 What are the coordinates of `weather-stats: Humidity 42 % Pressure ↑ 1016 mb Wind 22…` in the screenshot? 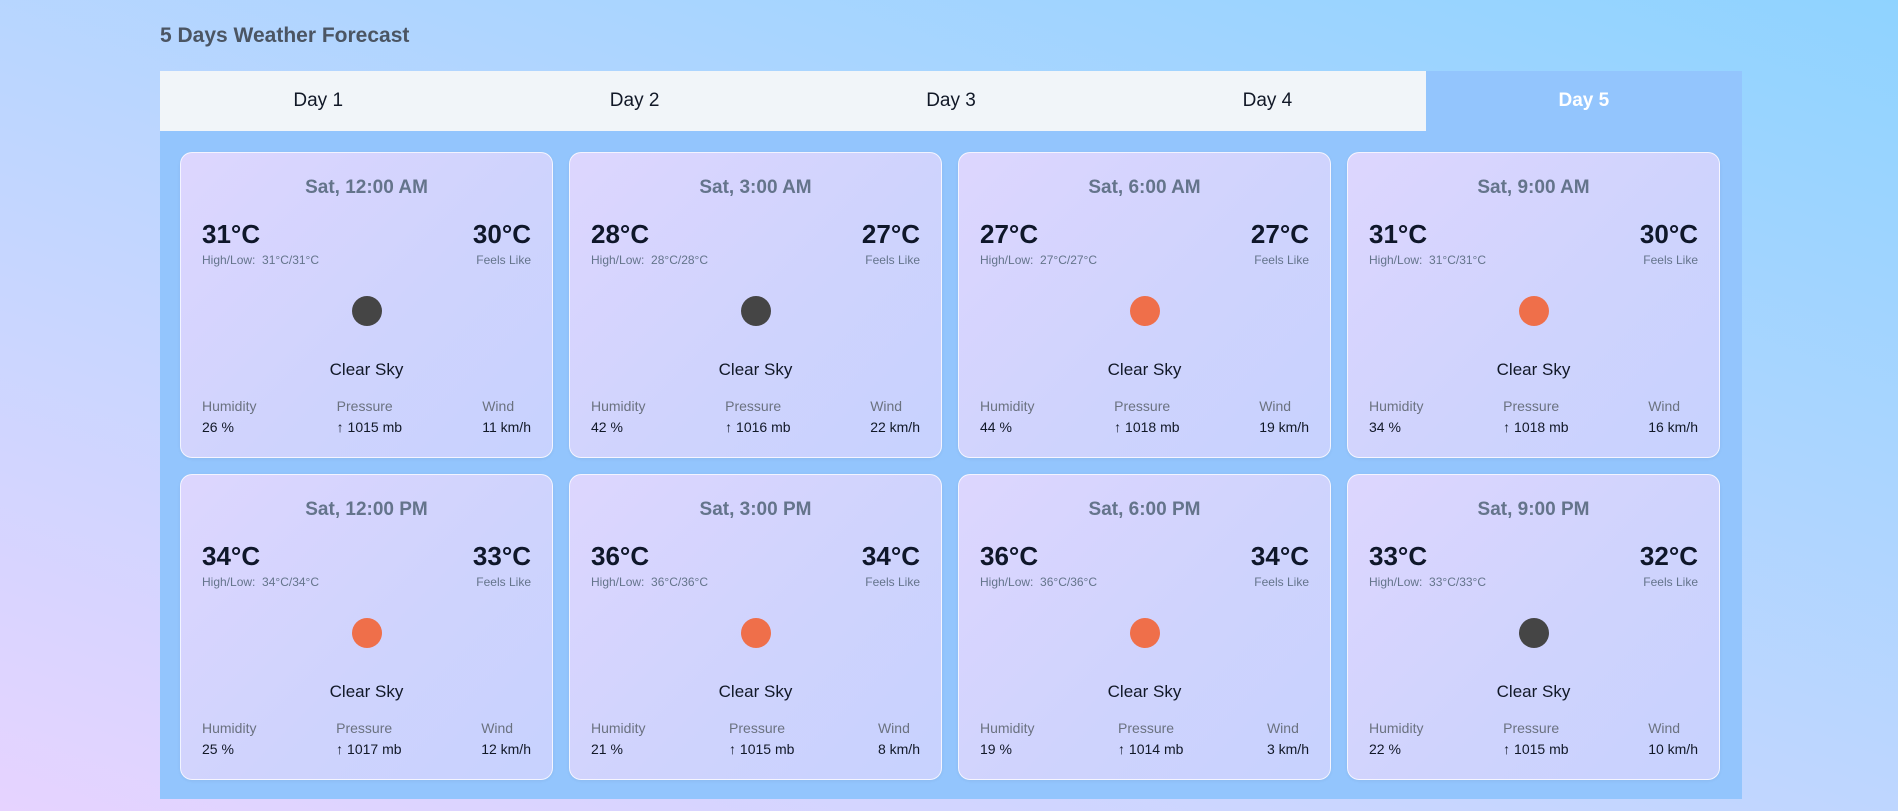 It's located at (755, 416).